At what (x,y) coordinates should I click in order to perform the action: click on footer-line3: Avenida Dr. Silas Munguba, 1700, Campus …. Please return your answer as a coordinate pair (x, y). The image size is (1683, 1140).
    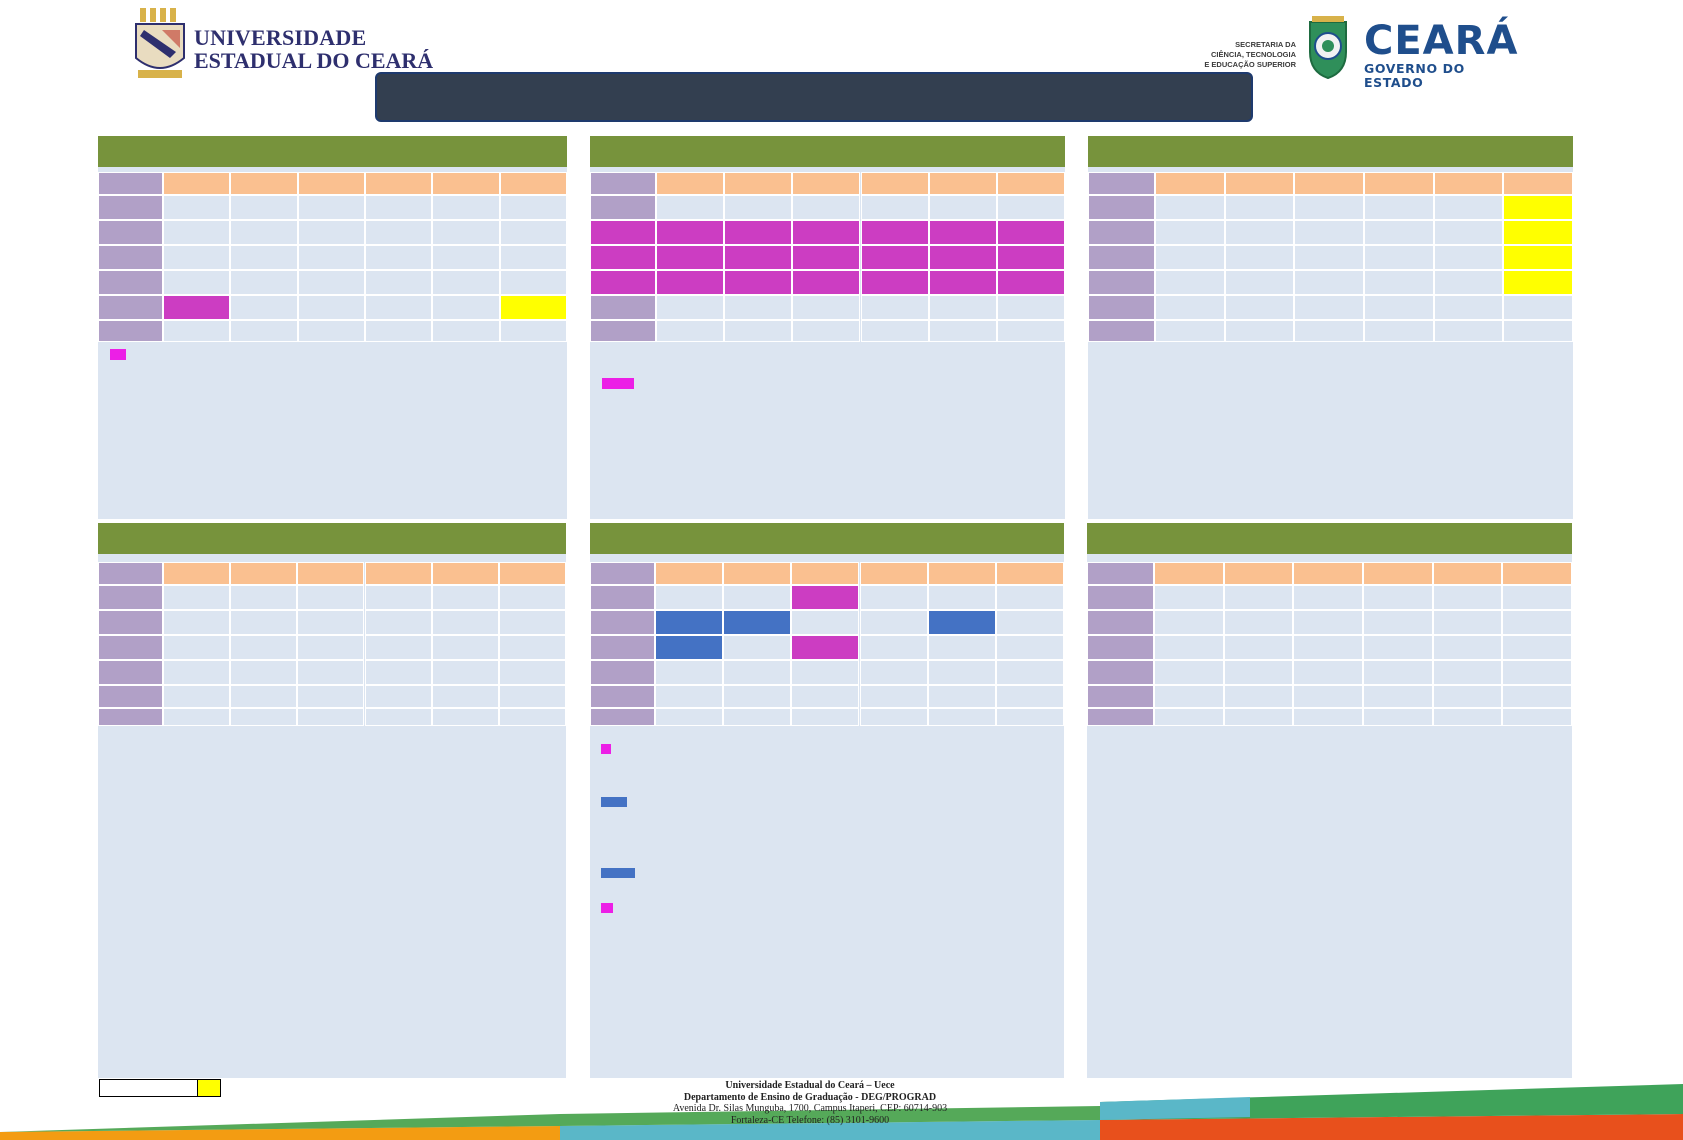
    Looking at the image, I should click on (810, 1108).